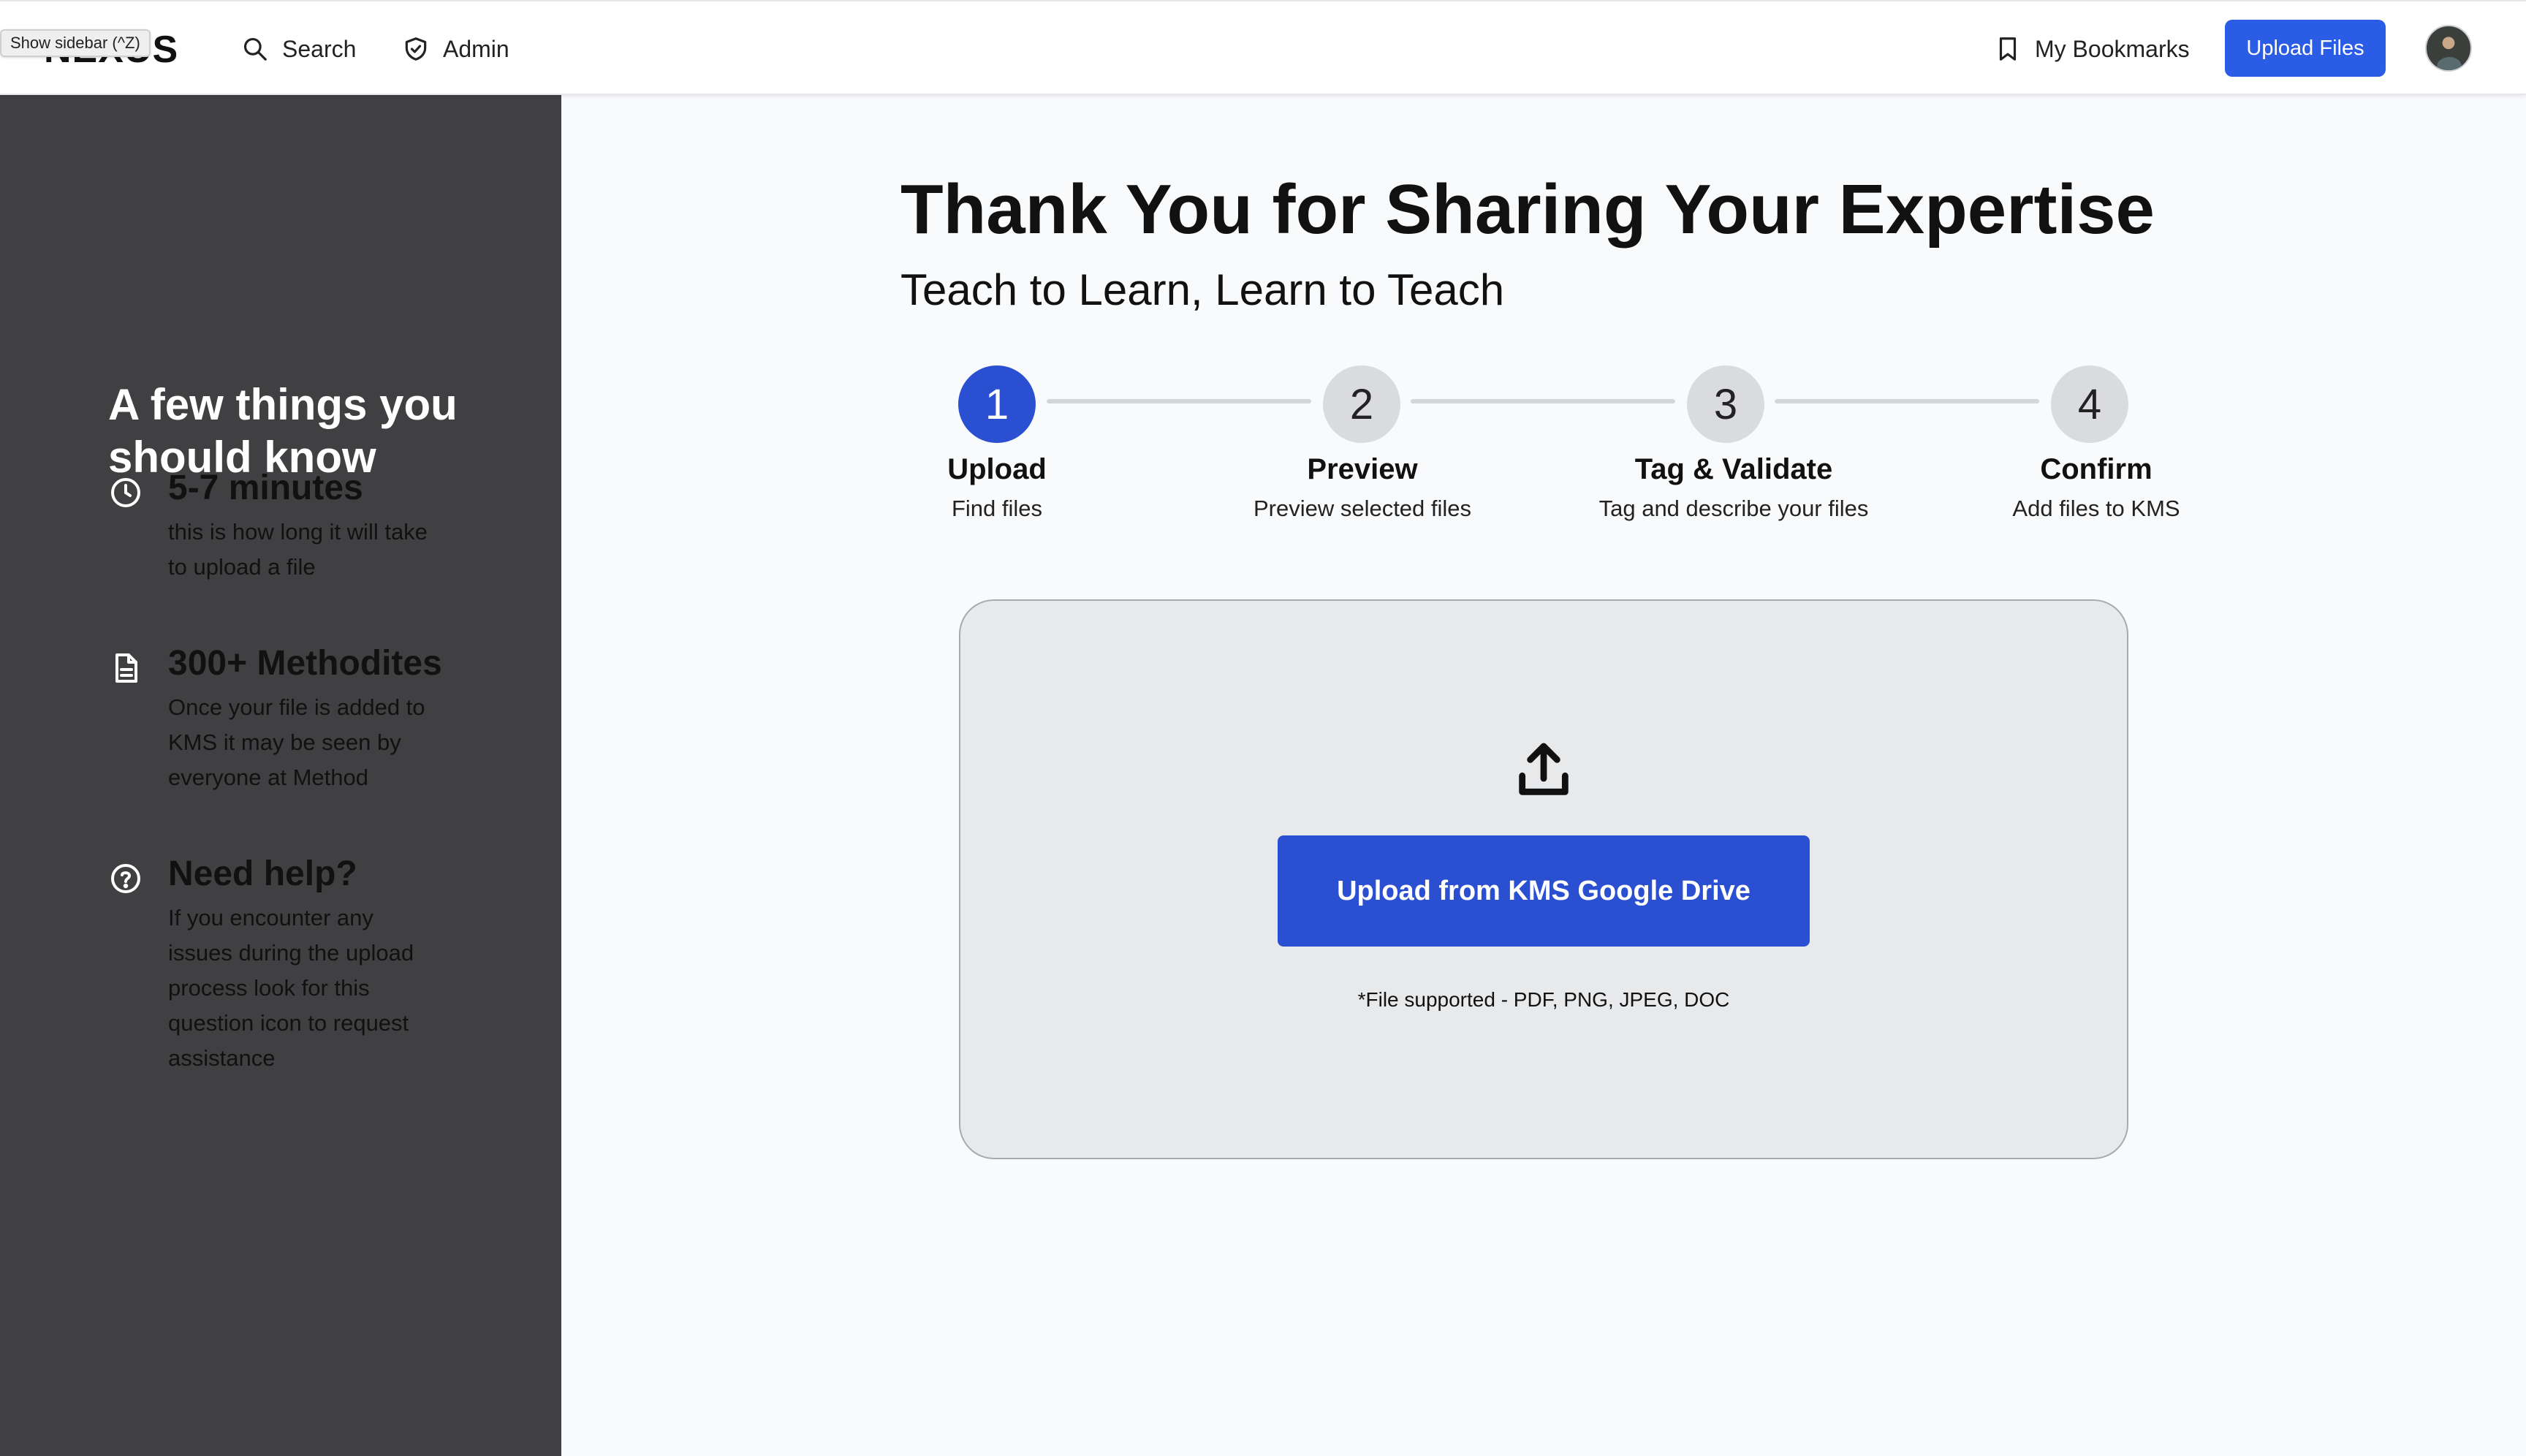 This screenshot has height=1456, width=2526. I want to click on search-icon, so click(255, 49).